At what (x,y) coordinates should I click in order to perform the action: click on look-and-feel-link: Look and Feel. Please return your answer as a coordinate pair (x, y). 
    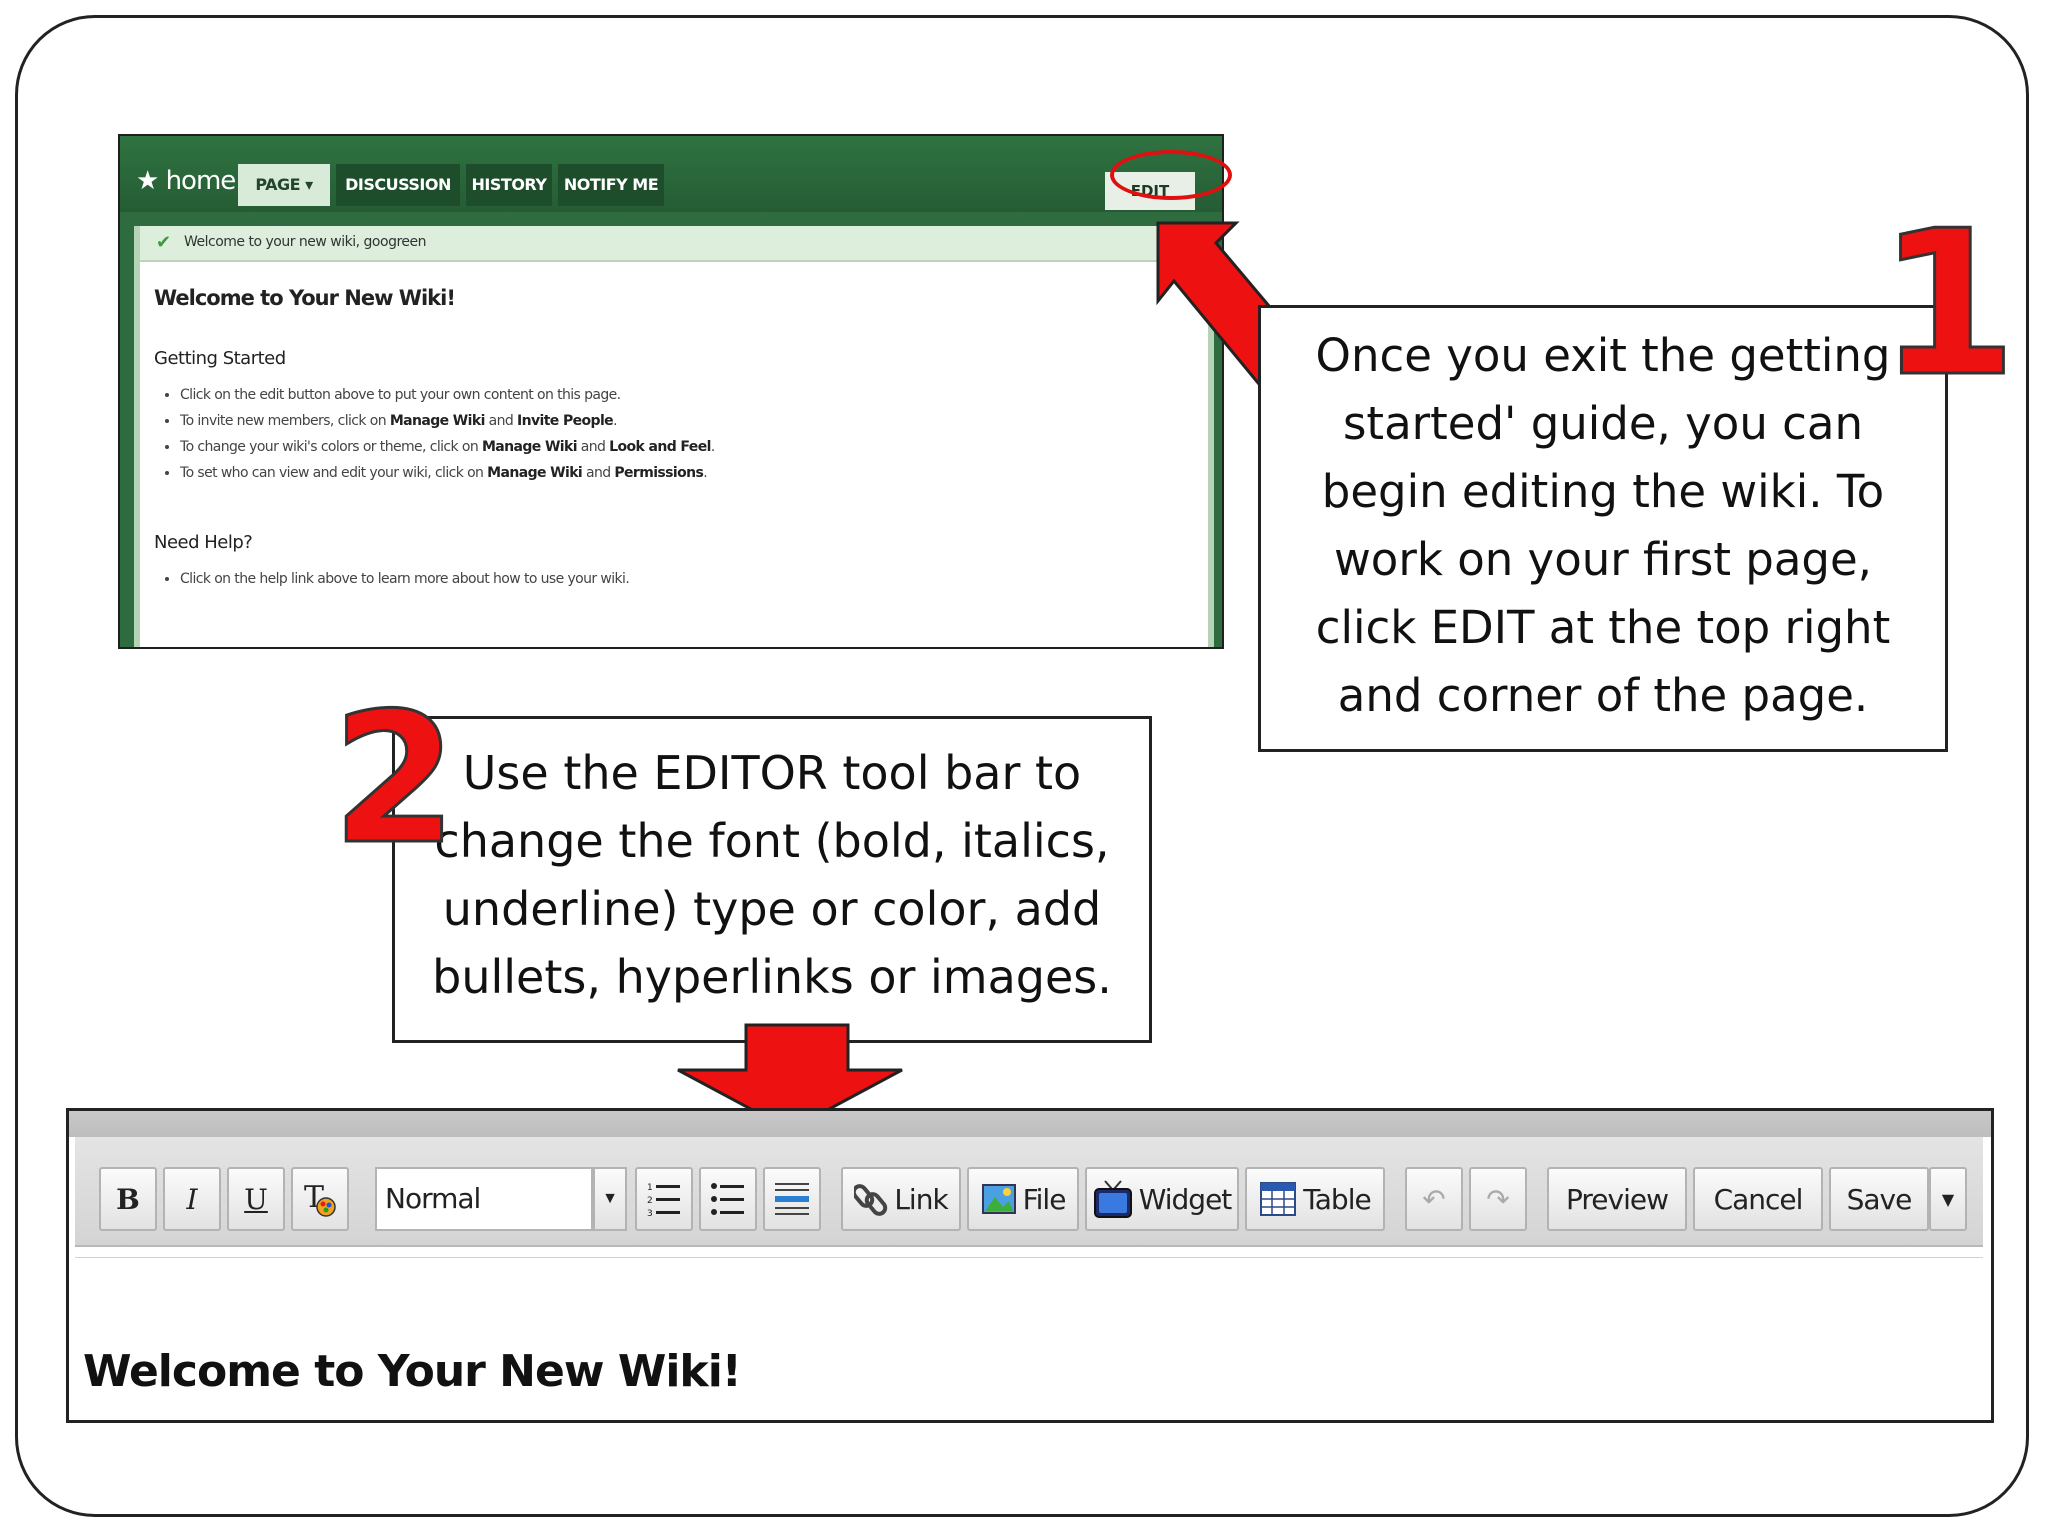
    Looking at the image, I should click on (660, 447).